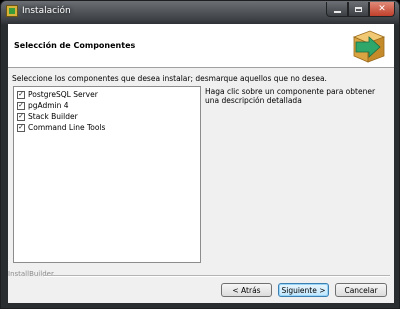  I want to click on installer-app-icon, so click(12, 11).